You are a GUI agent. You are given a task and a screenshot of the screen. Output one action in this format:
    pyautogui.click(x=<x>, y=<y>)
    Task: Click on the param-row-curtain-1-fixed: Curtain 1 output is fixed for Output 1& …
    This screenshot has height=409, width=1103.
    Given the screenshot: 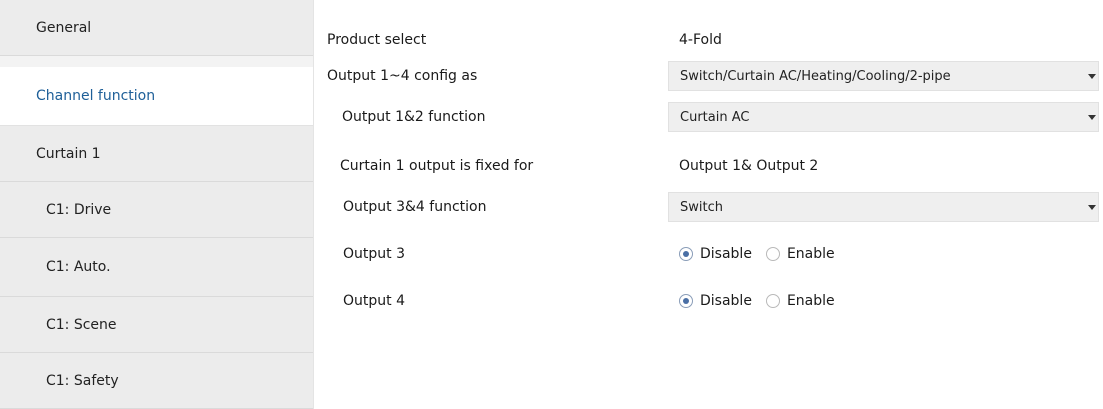 What is the action you would take?
    pyautogui.click(x=708, y=166)
    